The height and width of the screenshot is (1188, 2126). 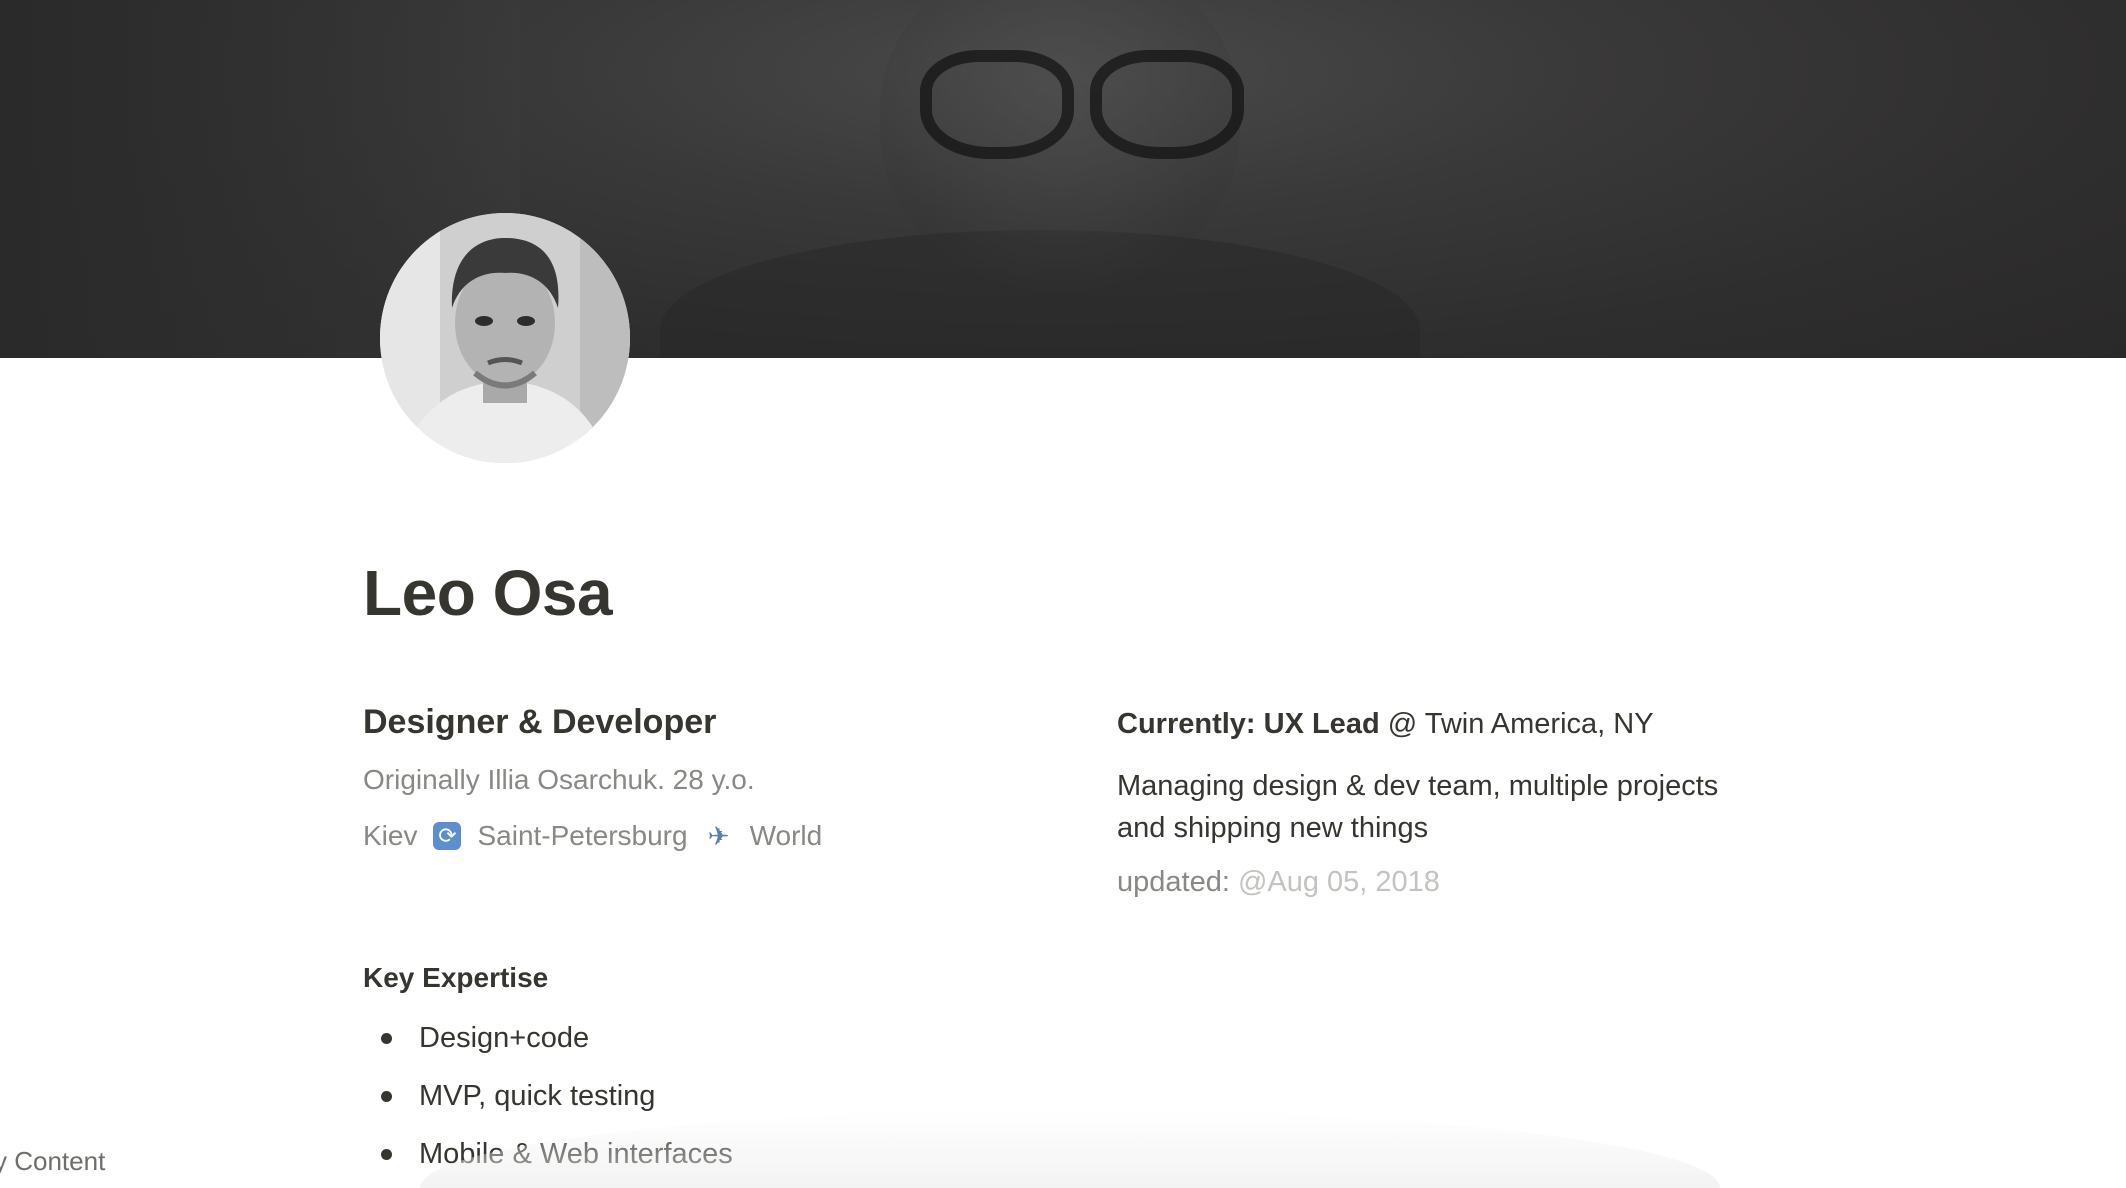 What do you see at coordinates (447, 836) in the screenshot?
I see `cycle-arrows-icon: ⟳` at bounding box center [447, 836].